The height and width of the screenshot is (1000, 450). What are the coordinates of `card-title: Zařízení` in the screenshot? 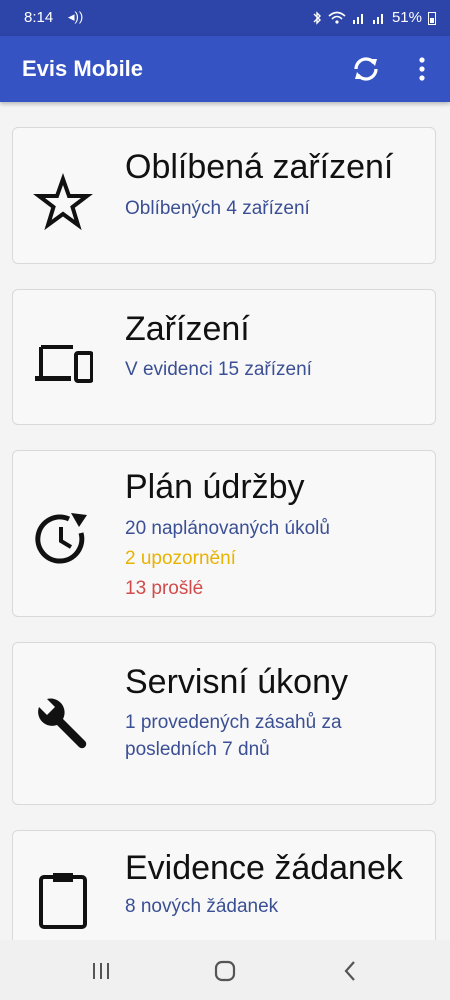 It's located at (187, 329).